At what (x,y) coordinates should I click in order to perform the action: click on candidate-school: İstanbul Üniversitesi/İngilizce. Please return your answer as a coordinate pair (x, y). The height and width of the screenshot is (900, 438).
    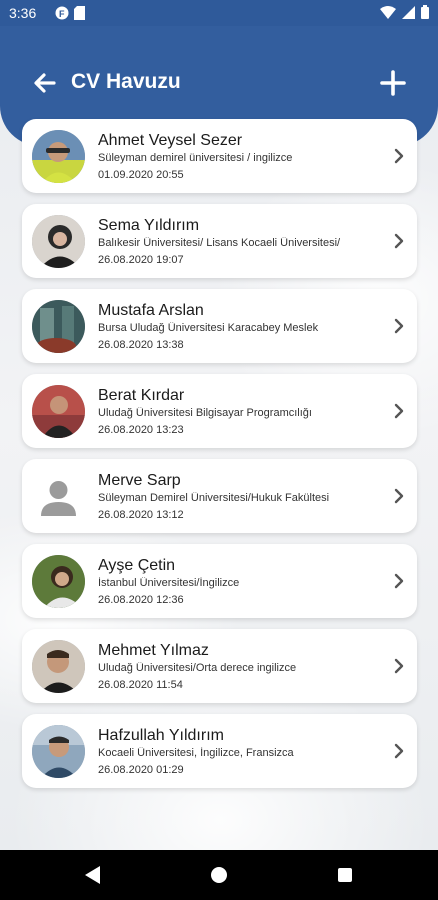
    Looking at the image, I should click on (169, 583).